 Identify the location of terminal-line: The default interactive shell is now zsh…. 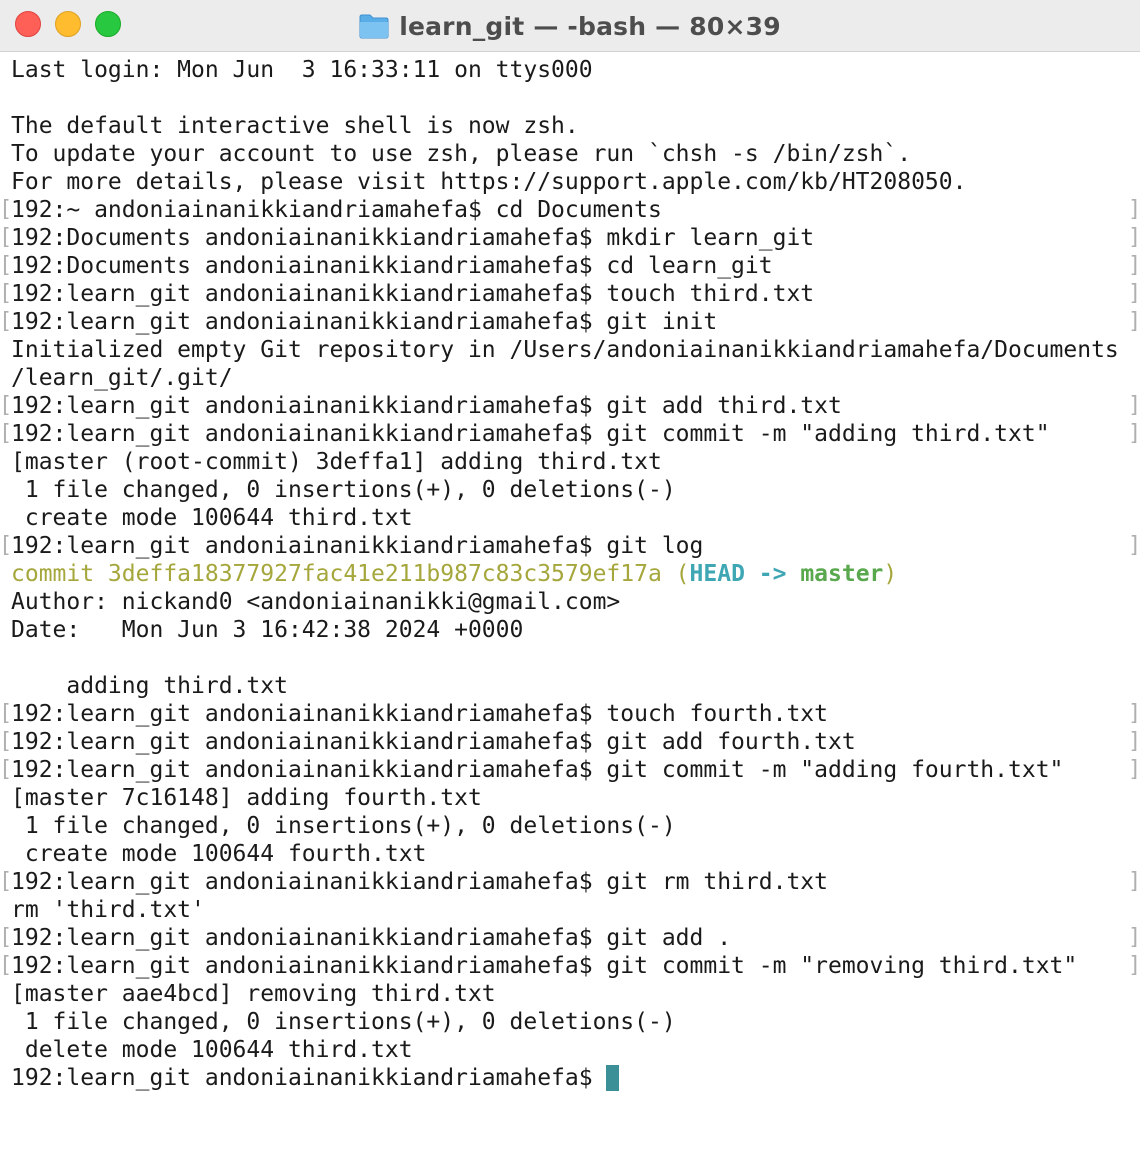
(571, 126).